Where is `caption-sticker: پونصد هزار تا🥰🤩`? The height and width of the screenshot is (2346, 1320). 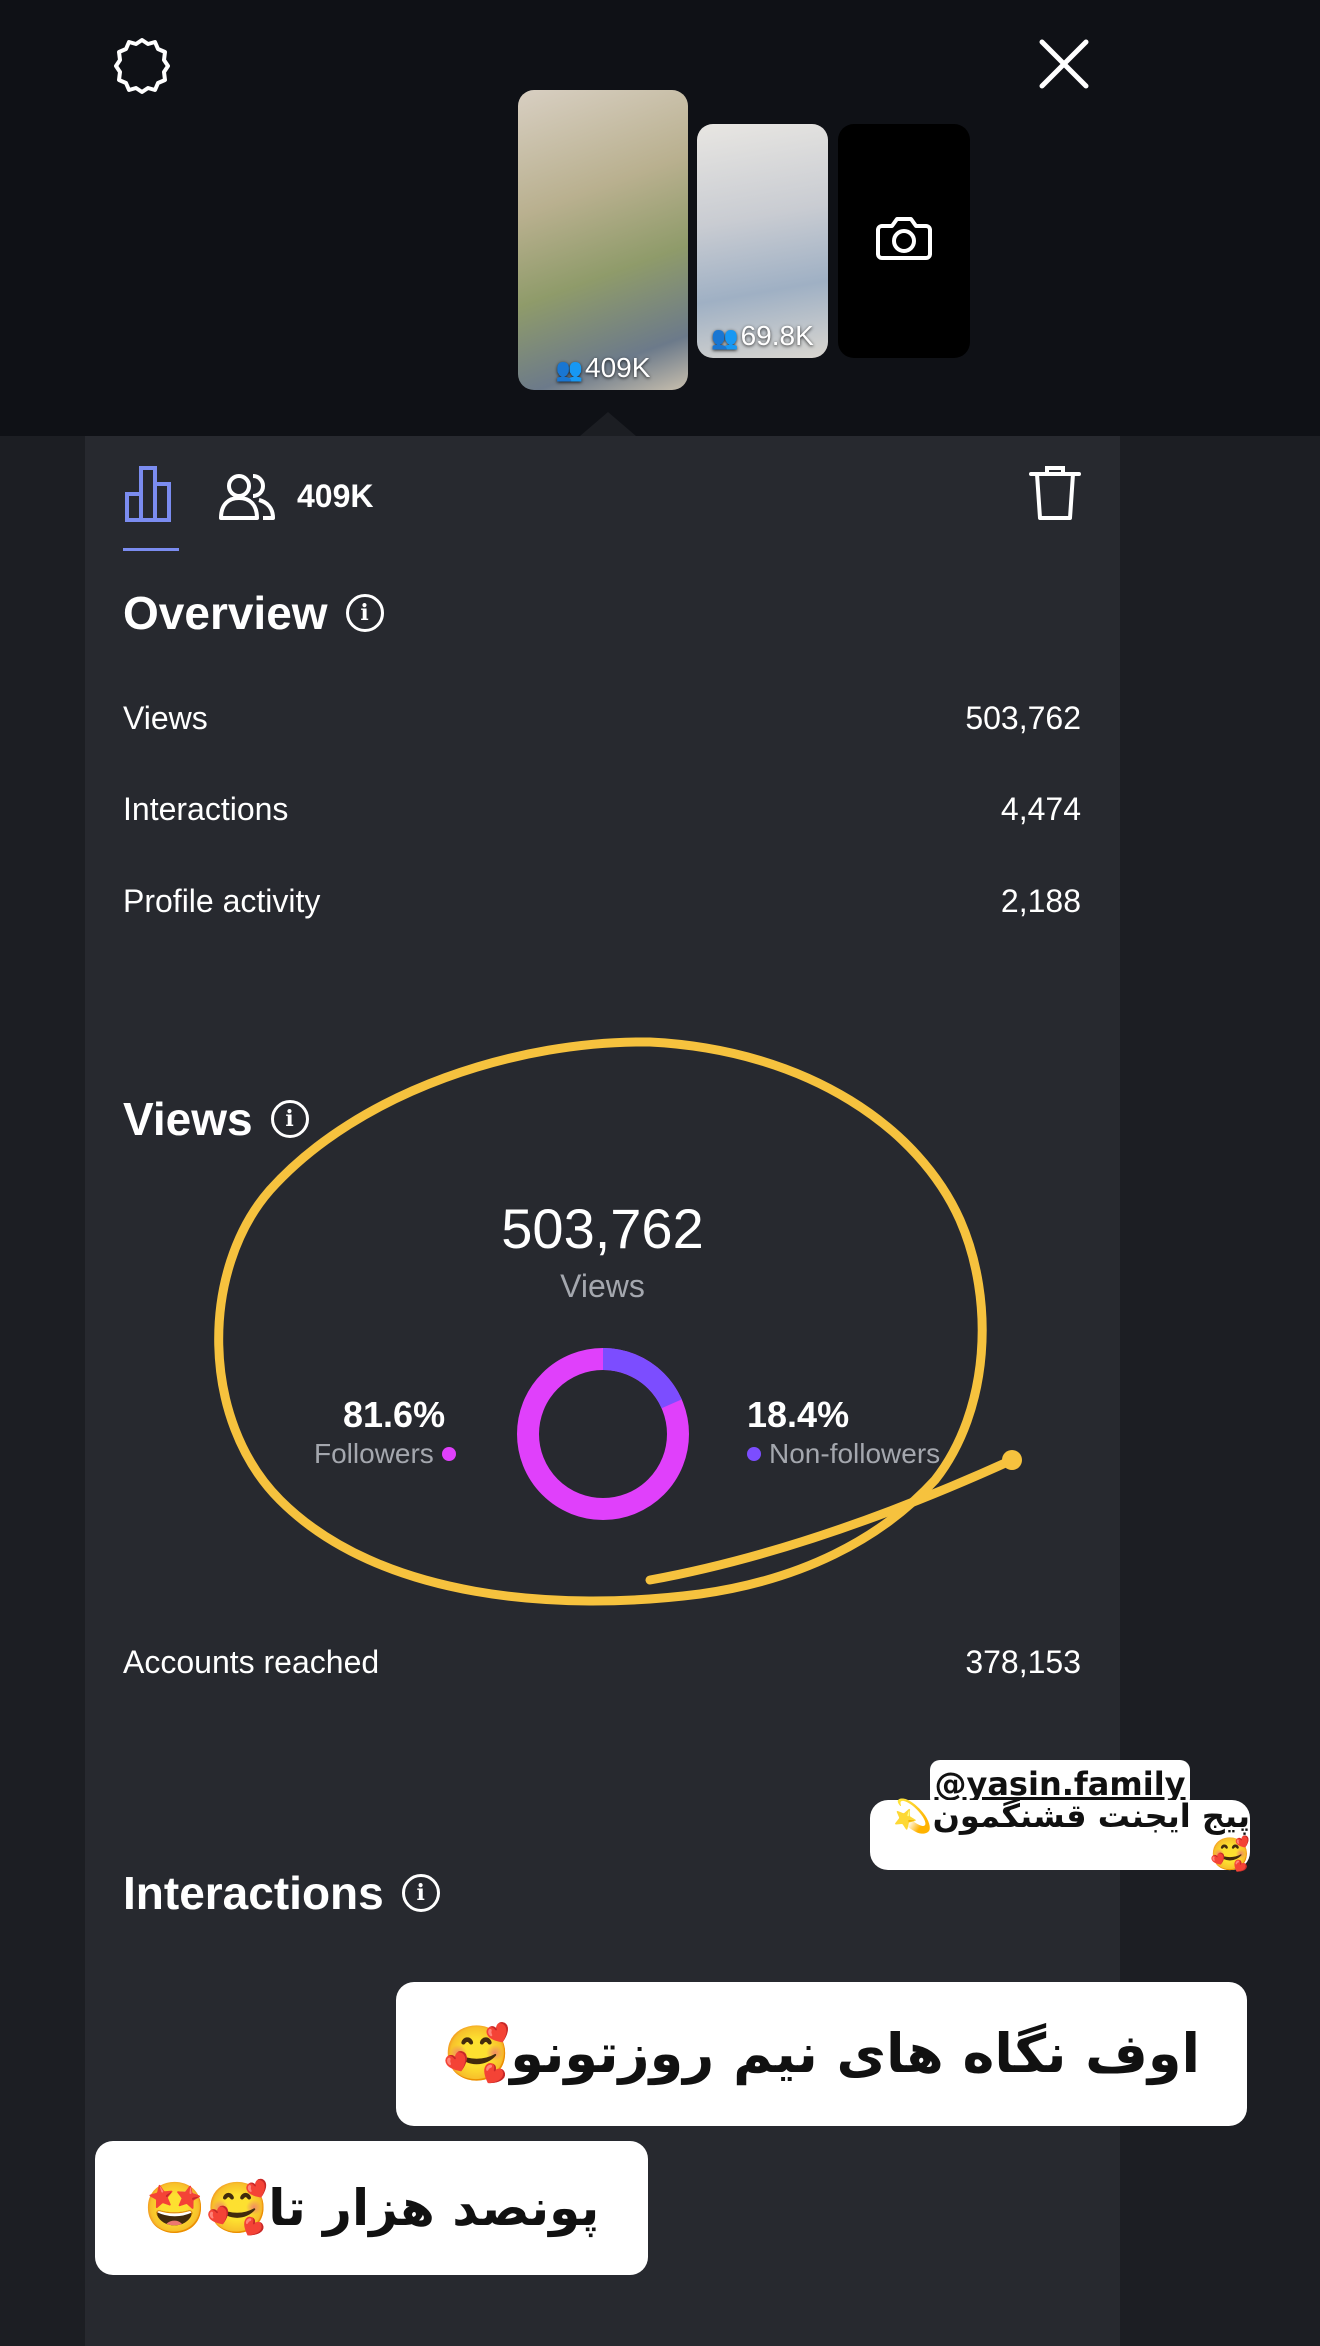
caption-sticker: پونصد هزار تا🥰🤩 is located at coordinates (371, 2208).